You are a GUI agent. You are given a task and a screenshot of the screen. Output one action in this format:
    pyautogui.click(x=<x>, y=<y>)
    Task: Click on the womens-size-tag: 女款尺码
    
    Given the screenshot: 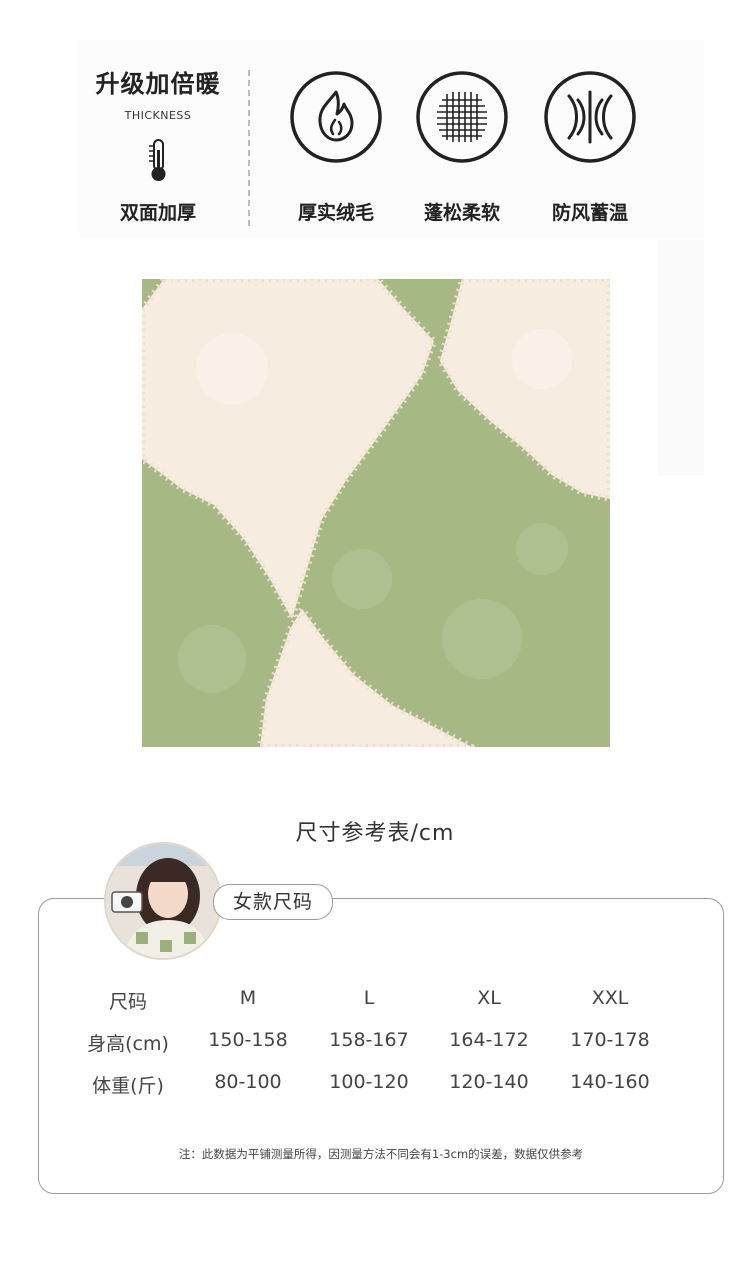 What is the action you would take?
    pyautogui.click(x=273, y=902)
    